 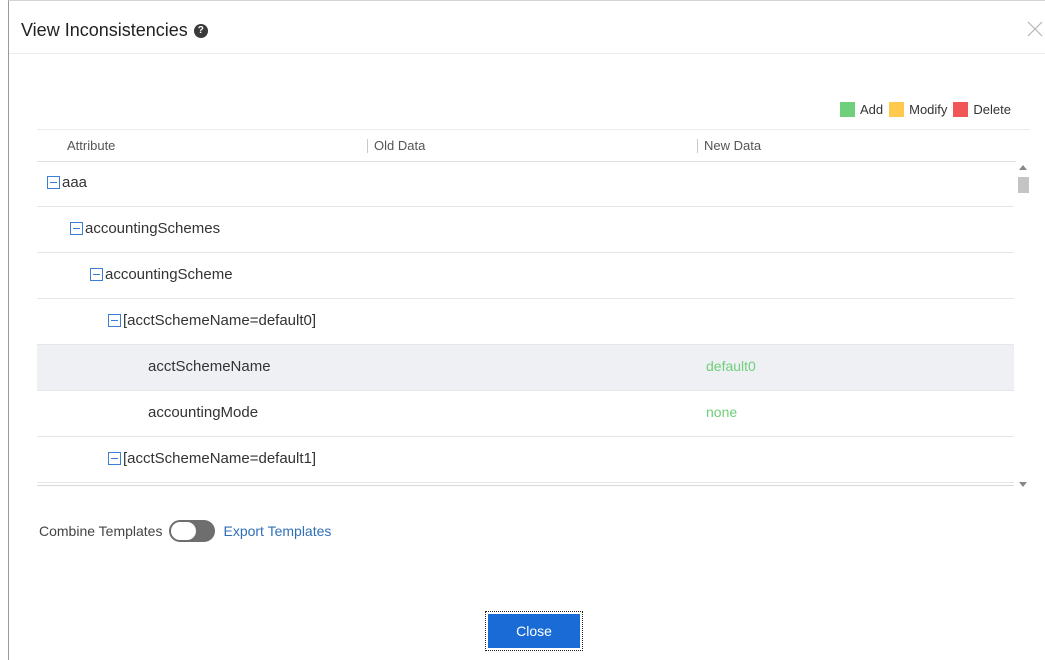 I want to click on tree-node: aaa, so click(x=67, y=182).